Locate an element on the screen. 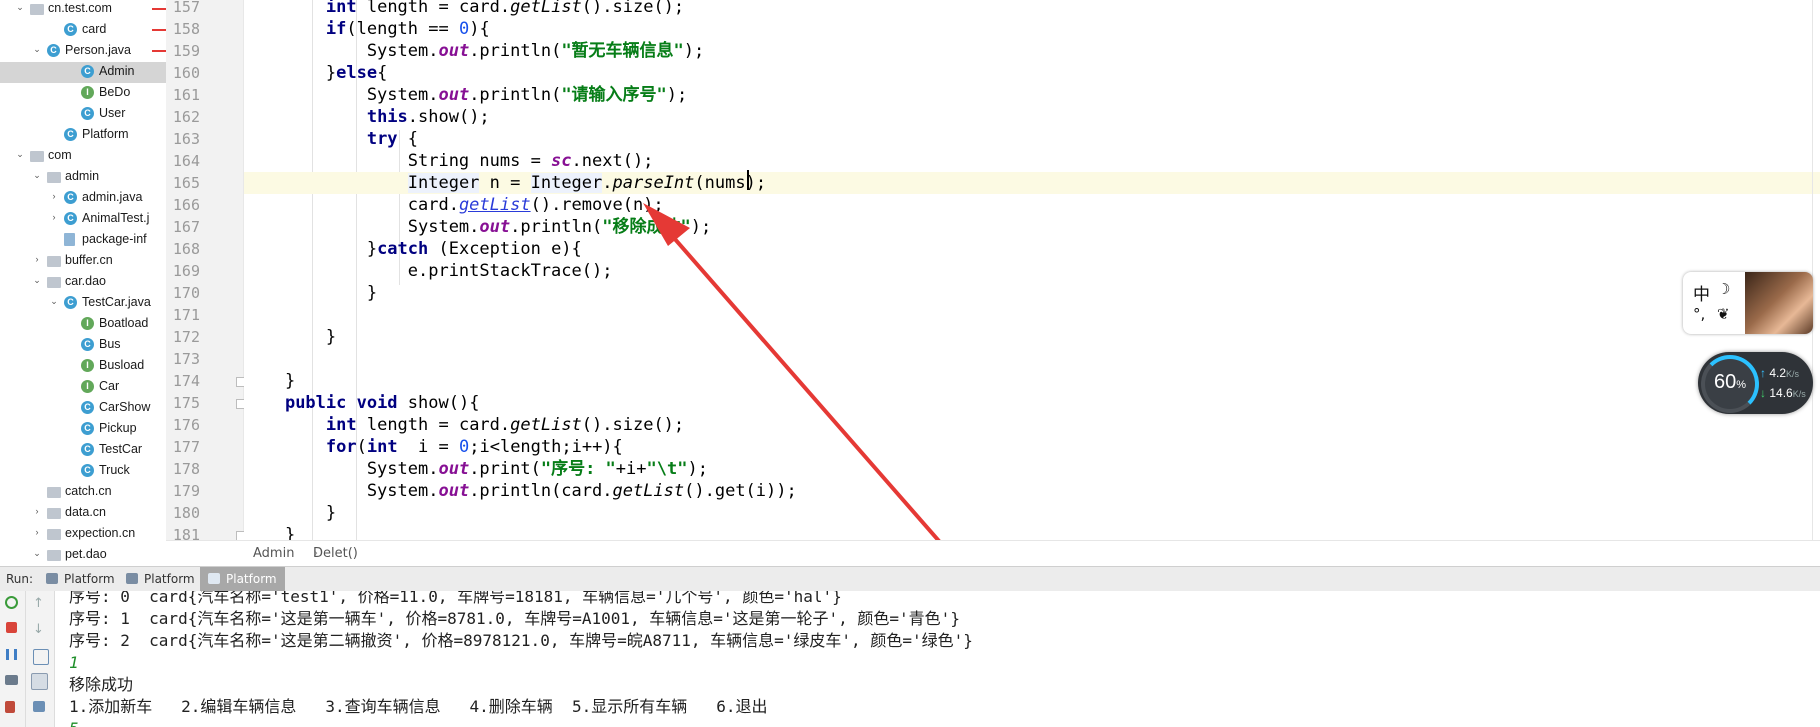 The width and height of the screenshot is (1820, 727). code-line: e.printStackTrace(); is located at coordinates (1032, 271).